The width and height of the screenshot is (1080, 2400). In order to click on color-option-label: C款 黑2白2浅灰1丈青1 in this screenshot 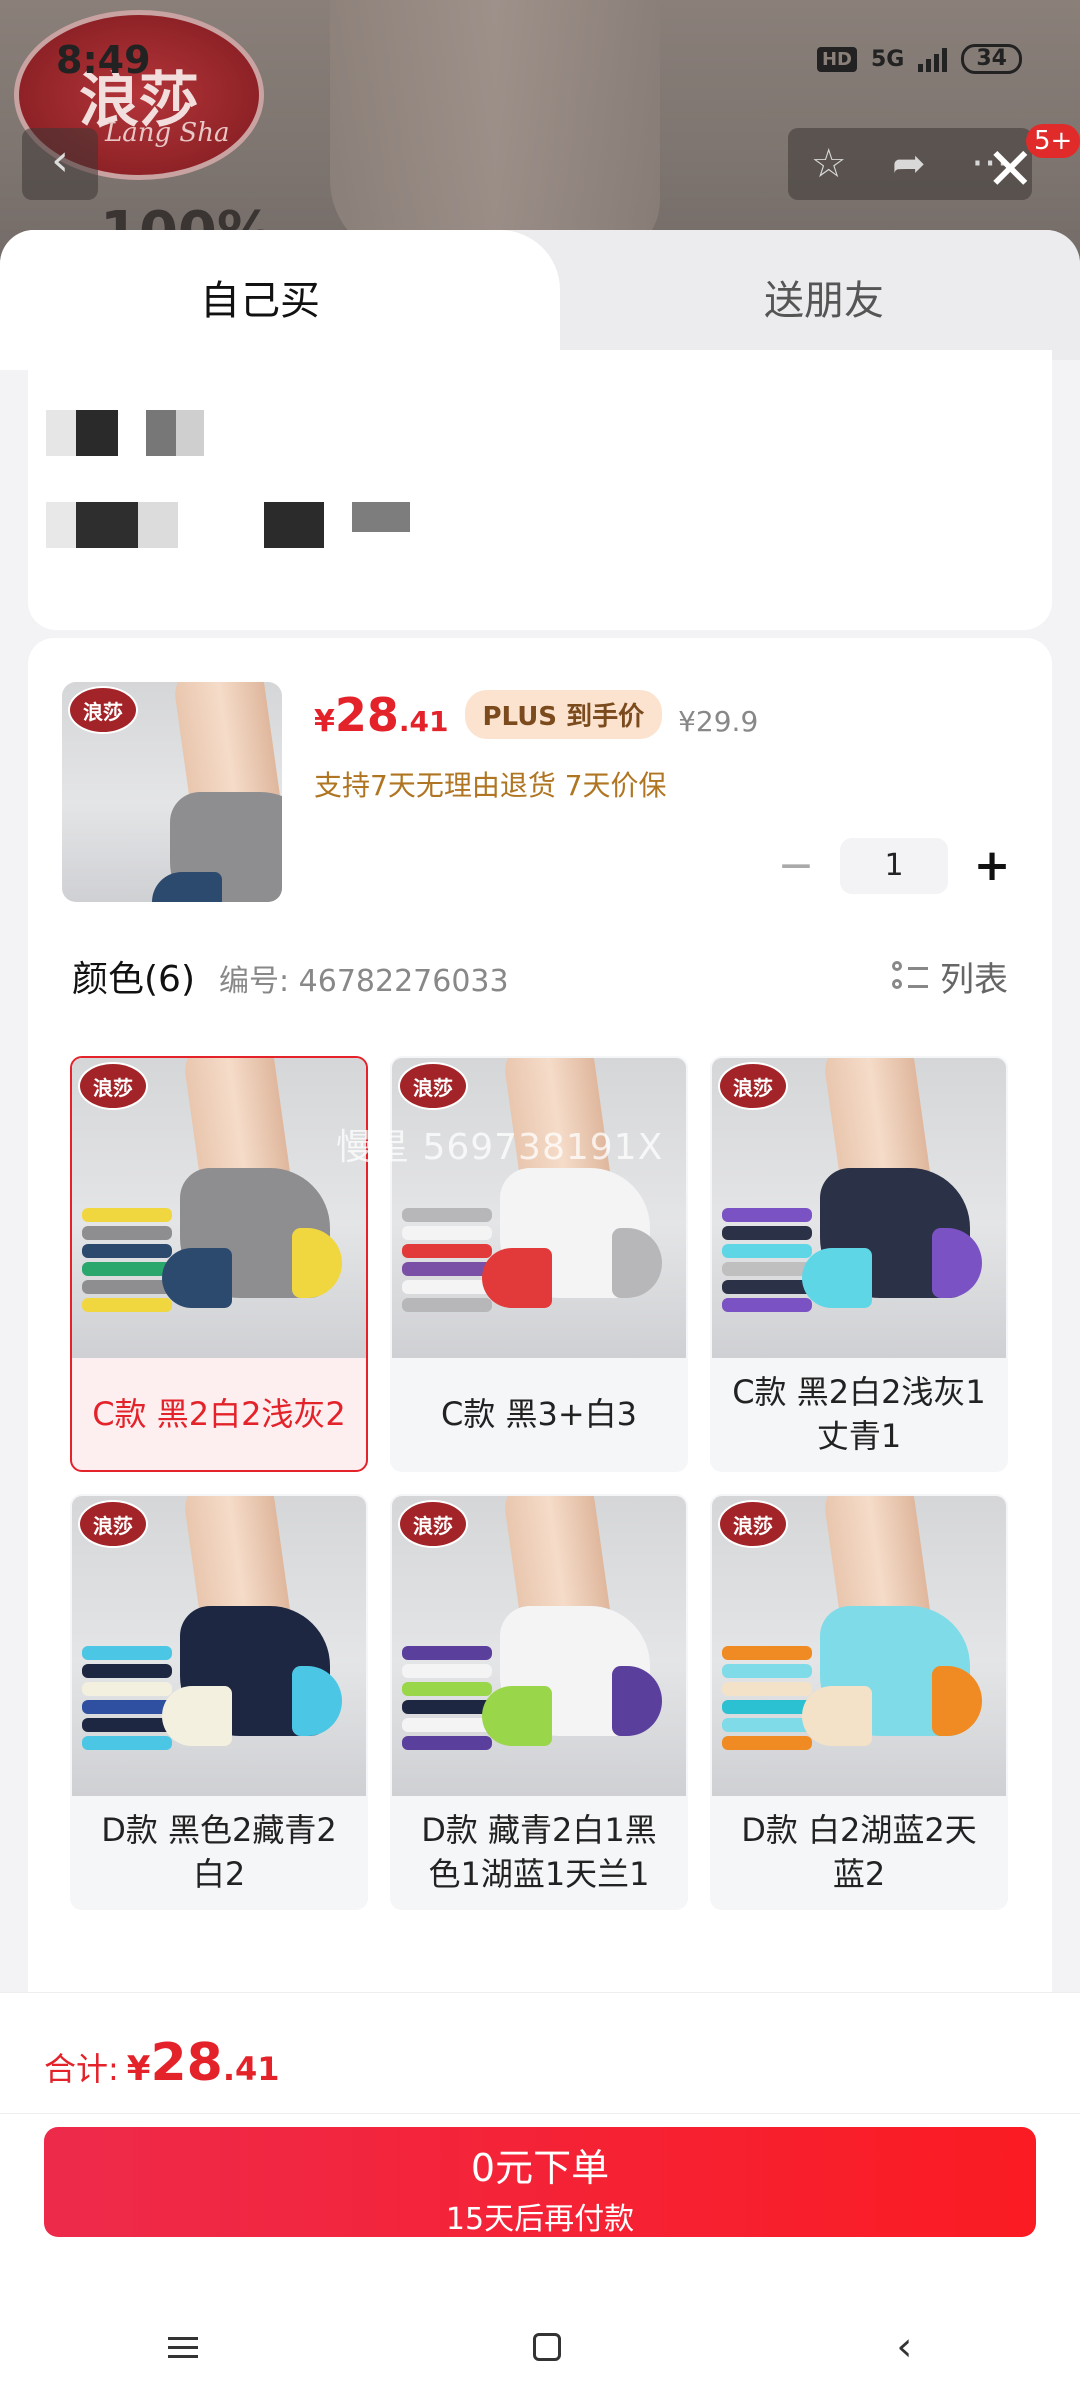, I will do `click(859, 1414)`.